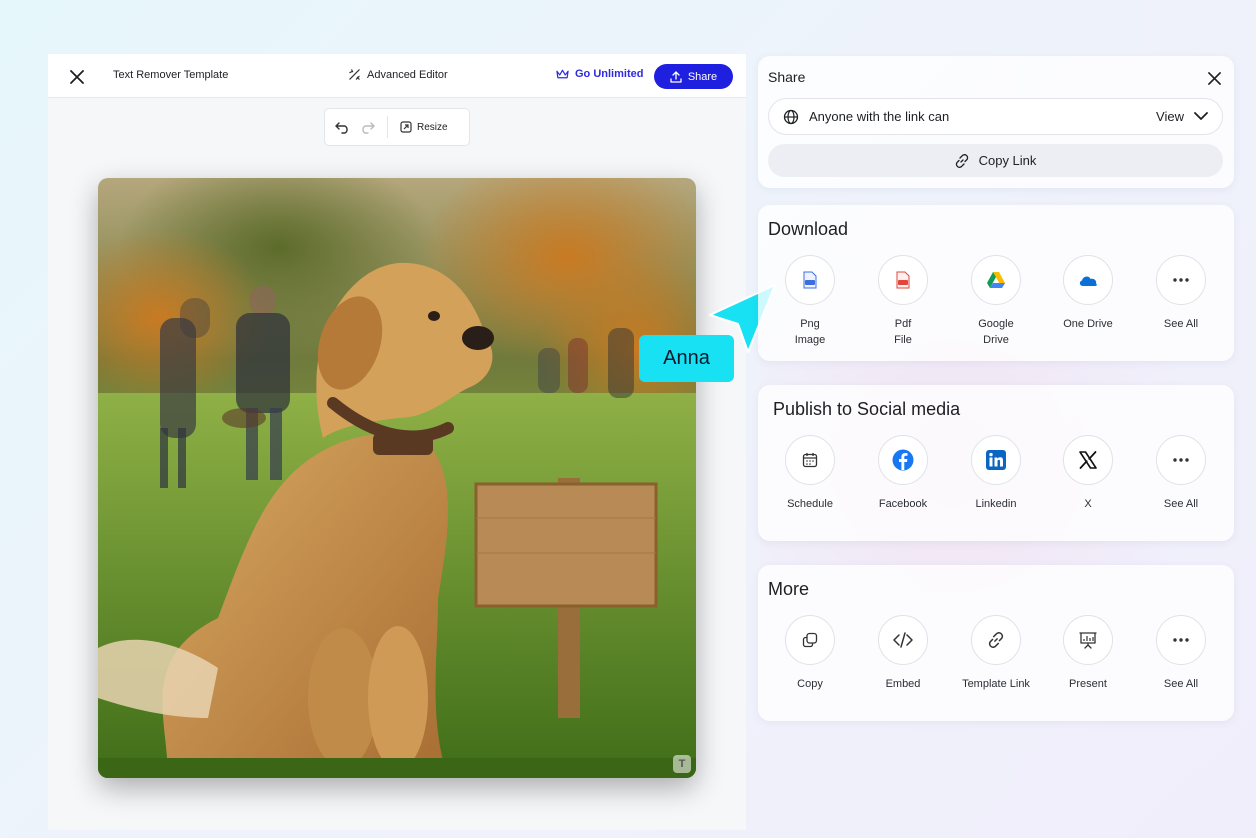 This screenshot has height=838, width=1256. I want to click on copy-link-button: Copy Link, so click(995, 160).